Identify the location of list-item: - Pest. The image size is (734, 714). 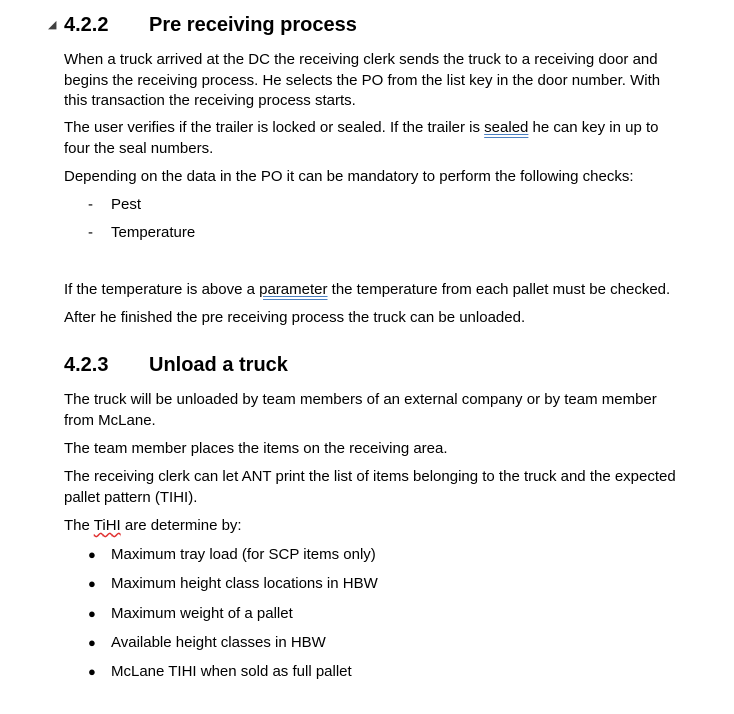
(114, 205).